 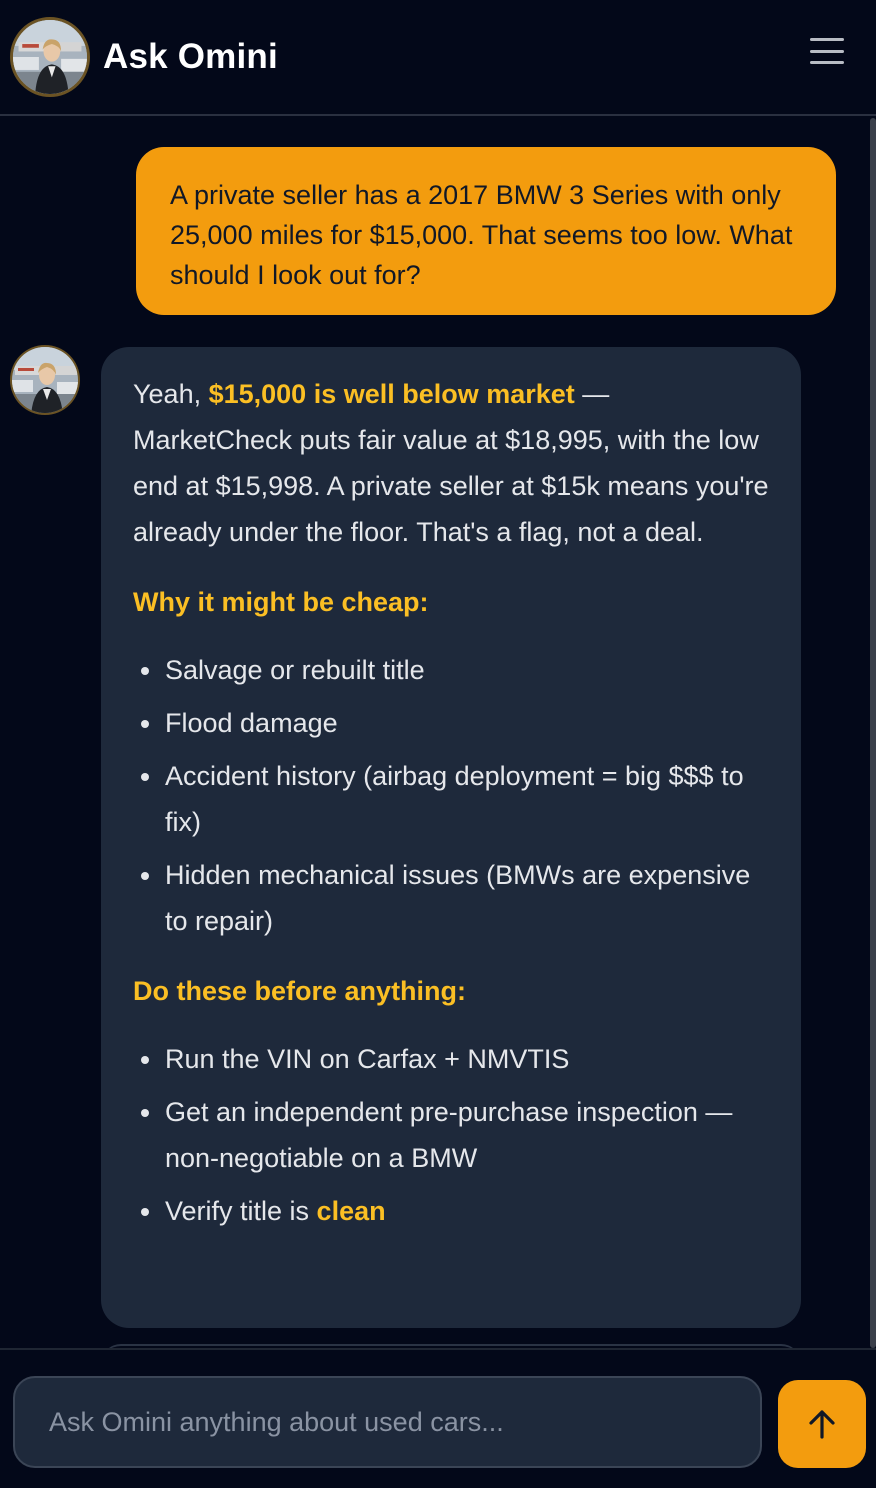 I want to click on chat-scrollbar, so click(x=873, y=733).